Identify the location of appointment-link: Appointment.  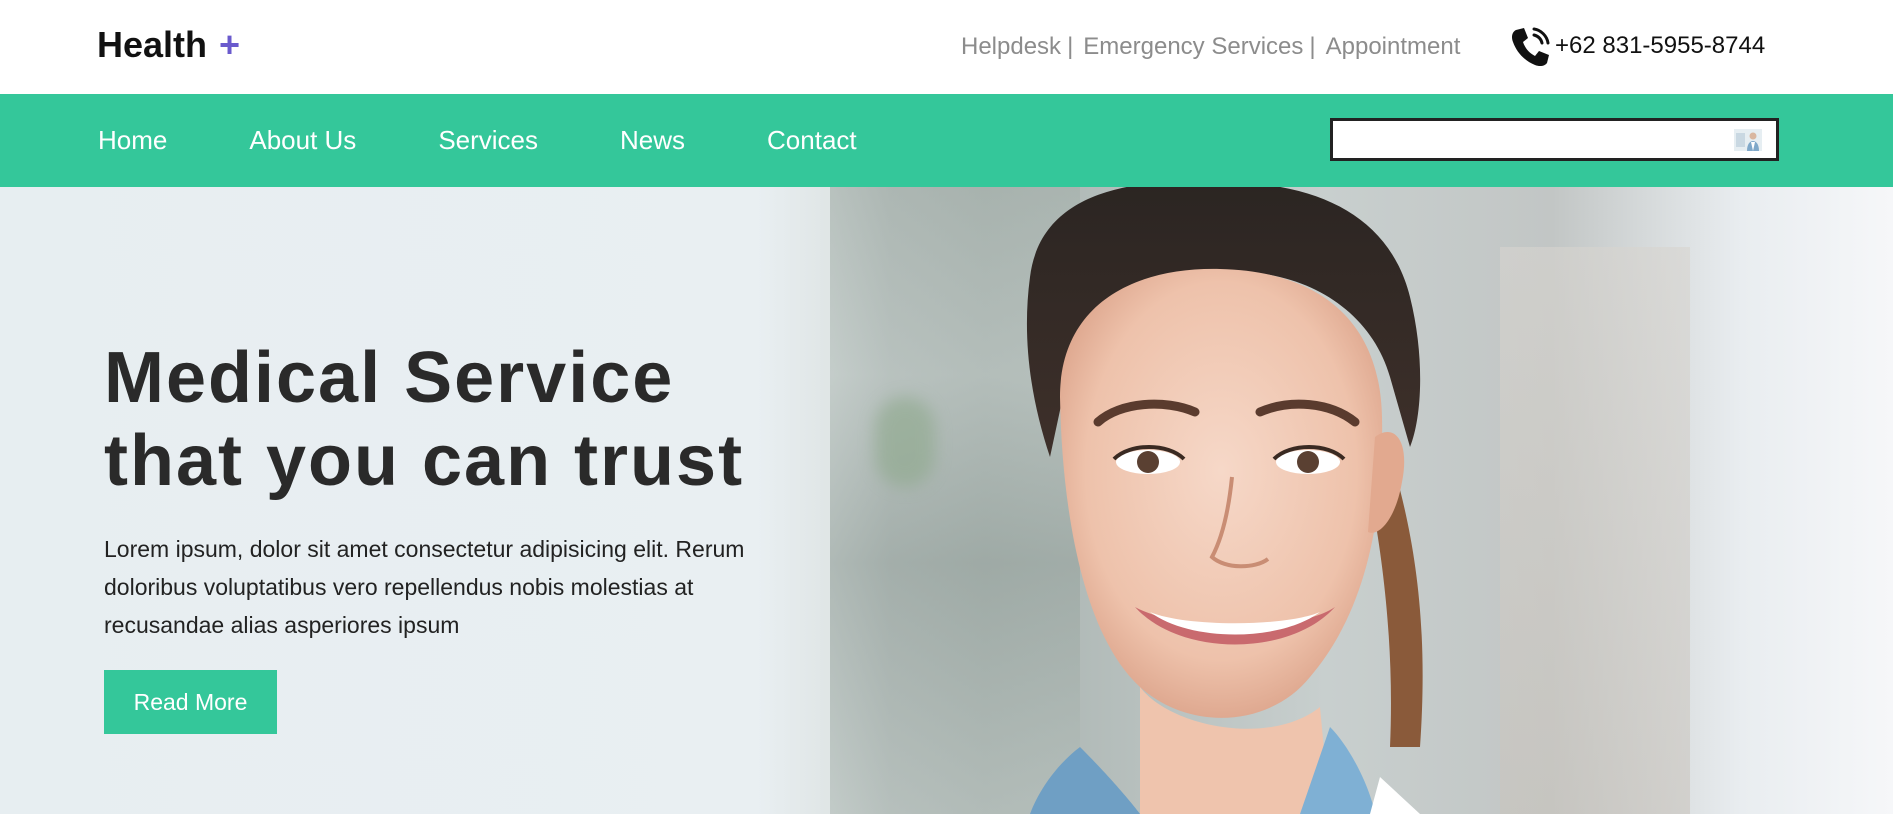
(1393, 47).